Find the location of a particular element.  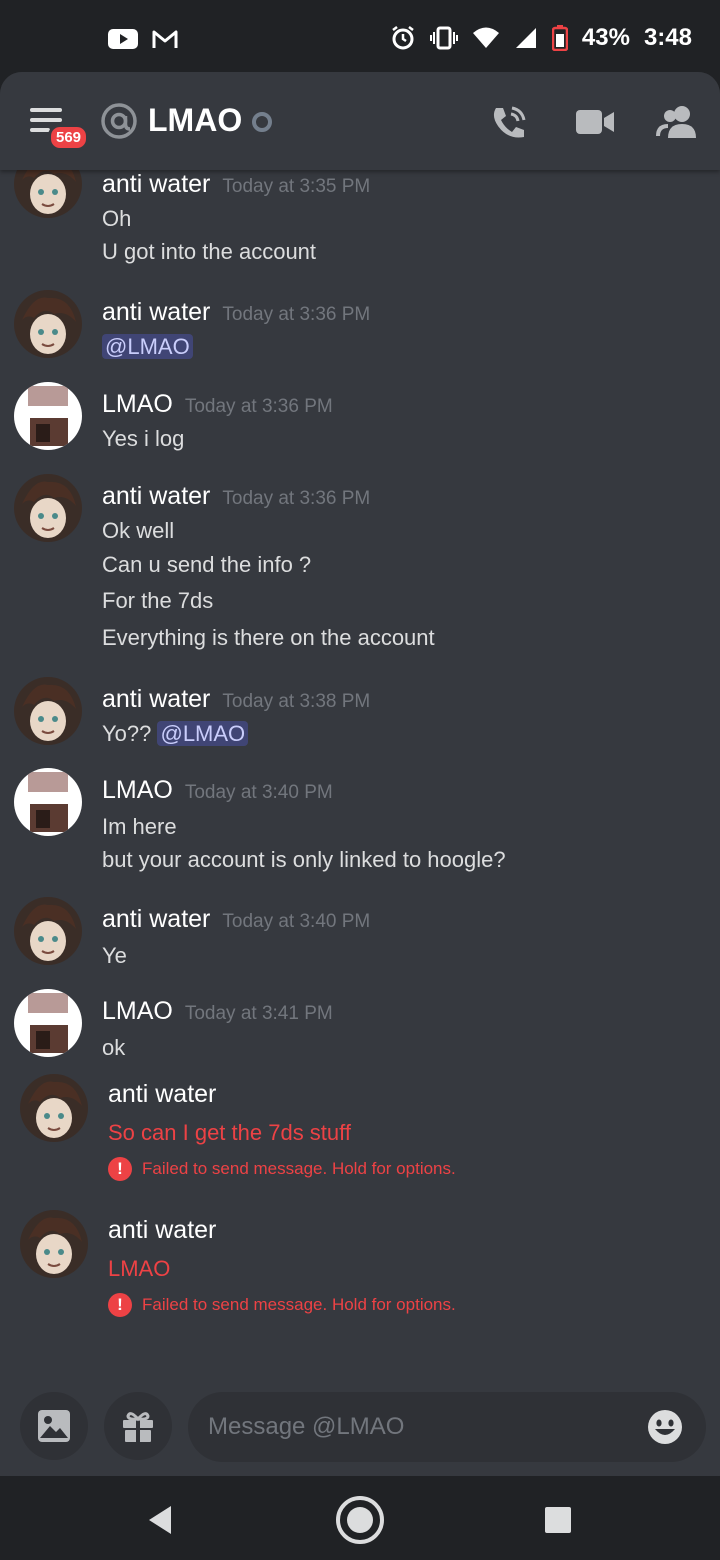

status-bar: 43% 3:48 is located at coordinates (360, 40).